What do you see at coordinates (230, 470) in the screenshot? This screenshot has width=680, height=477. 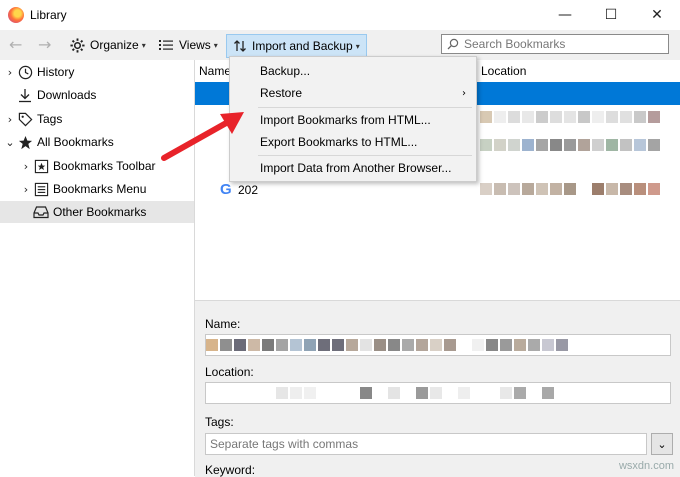 I see `keyword-label: Keyword:` at bounding box center [230, 470].